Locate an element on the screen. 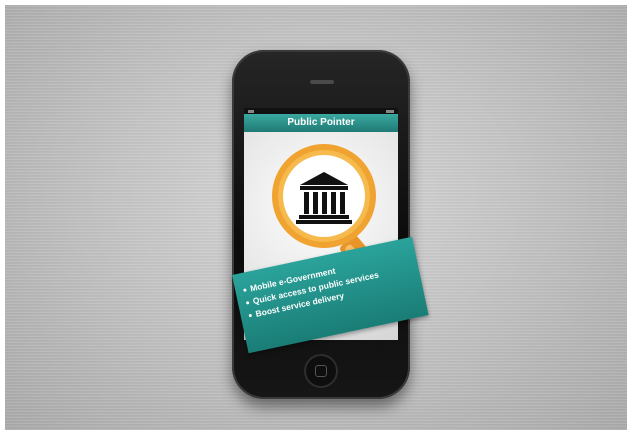 This screenshot has height=435, width=632. battery-icon is located at coordinates (390, 111).